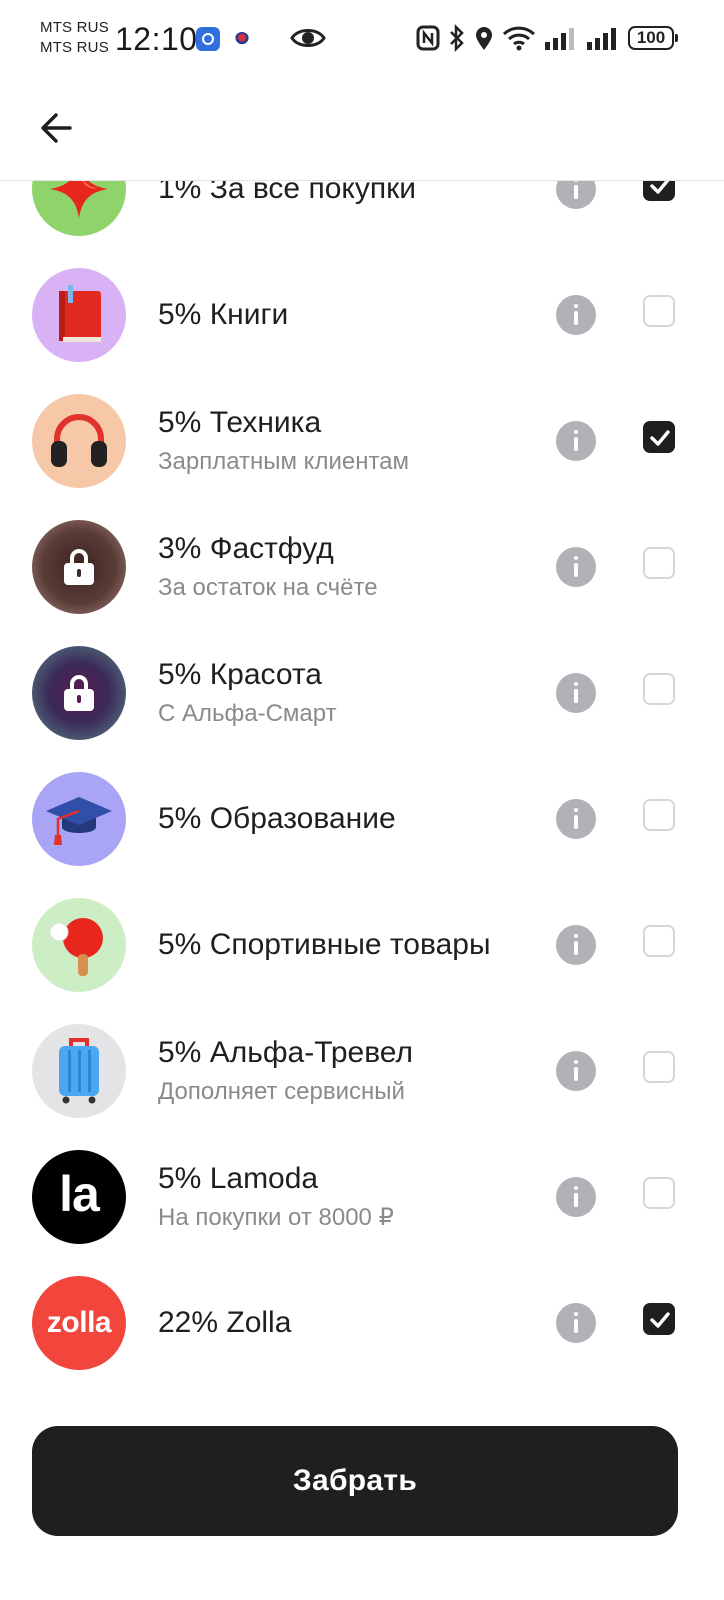 The width and height of the screenshot is (724, 1600). Describe the element at coordinates (601, 39) in the screenshot. I see `signal-2-icon` at that location.